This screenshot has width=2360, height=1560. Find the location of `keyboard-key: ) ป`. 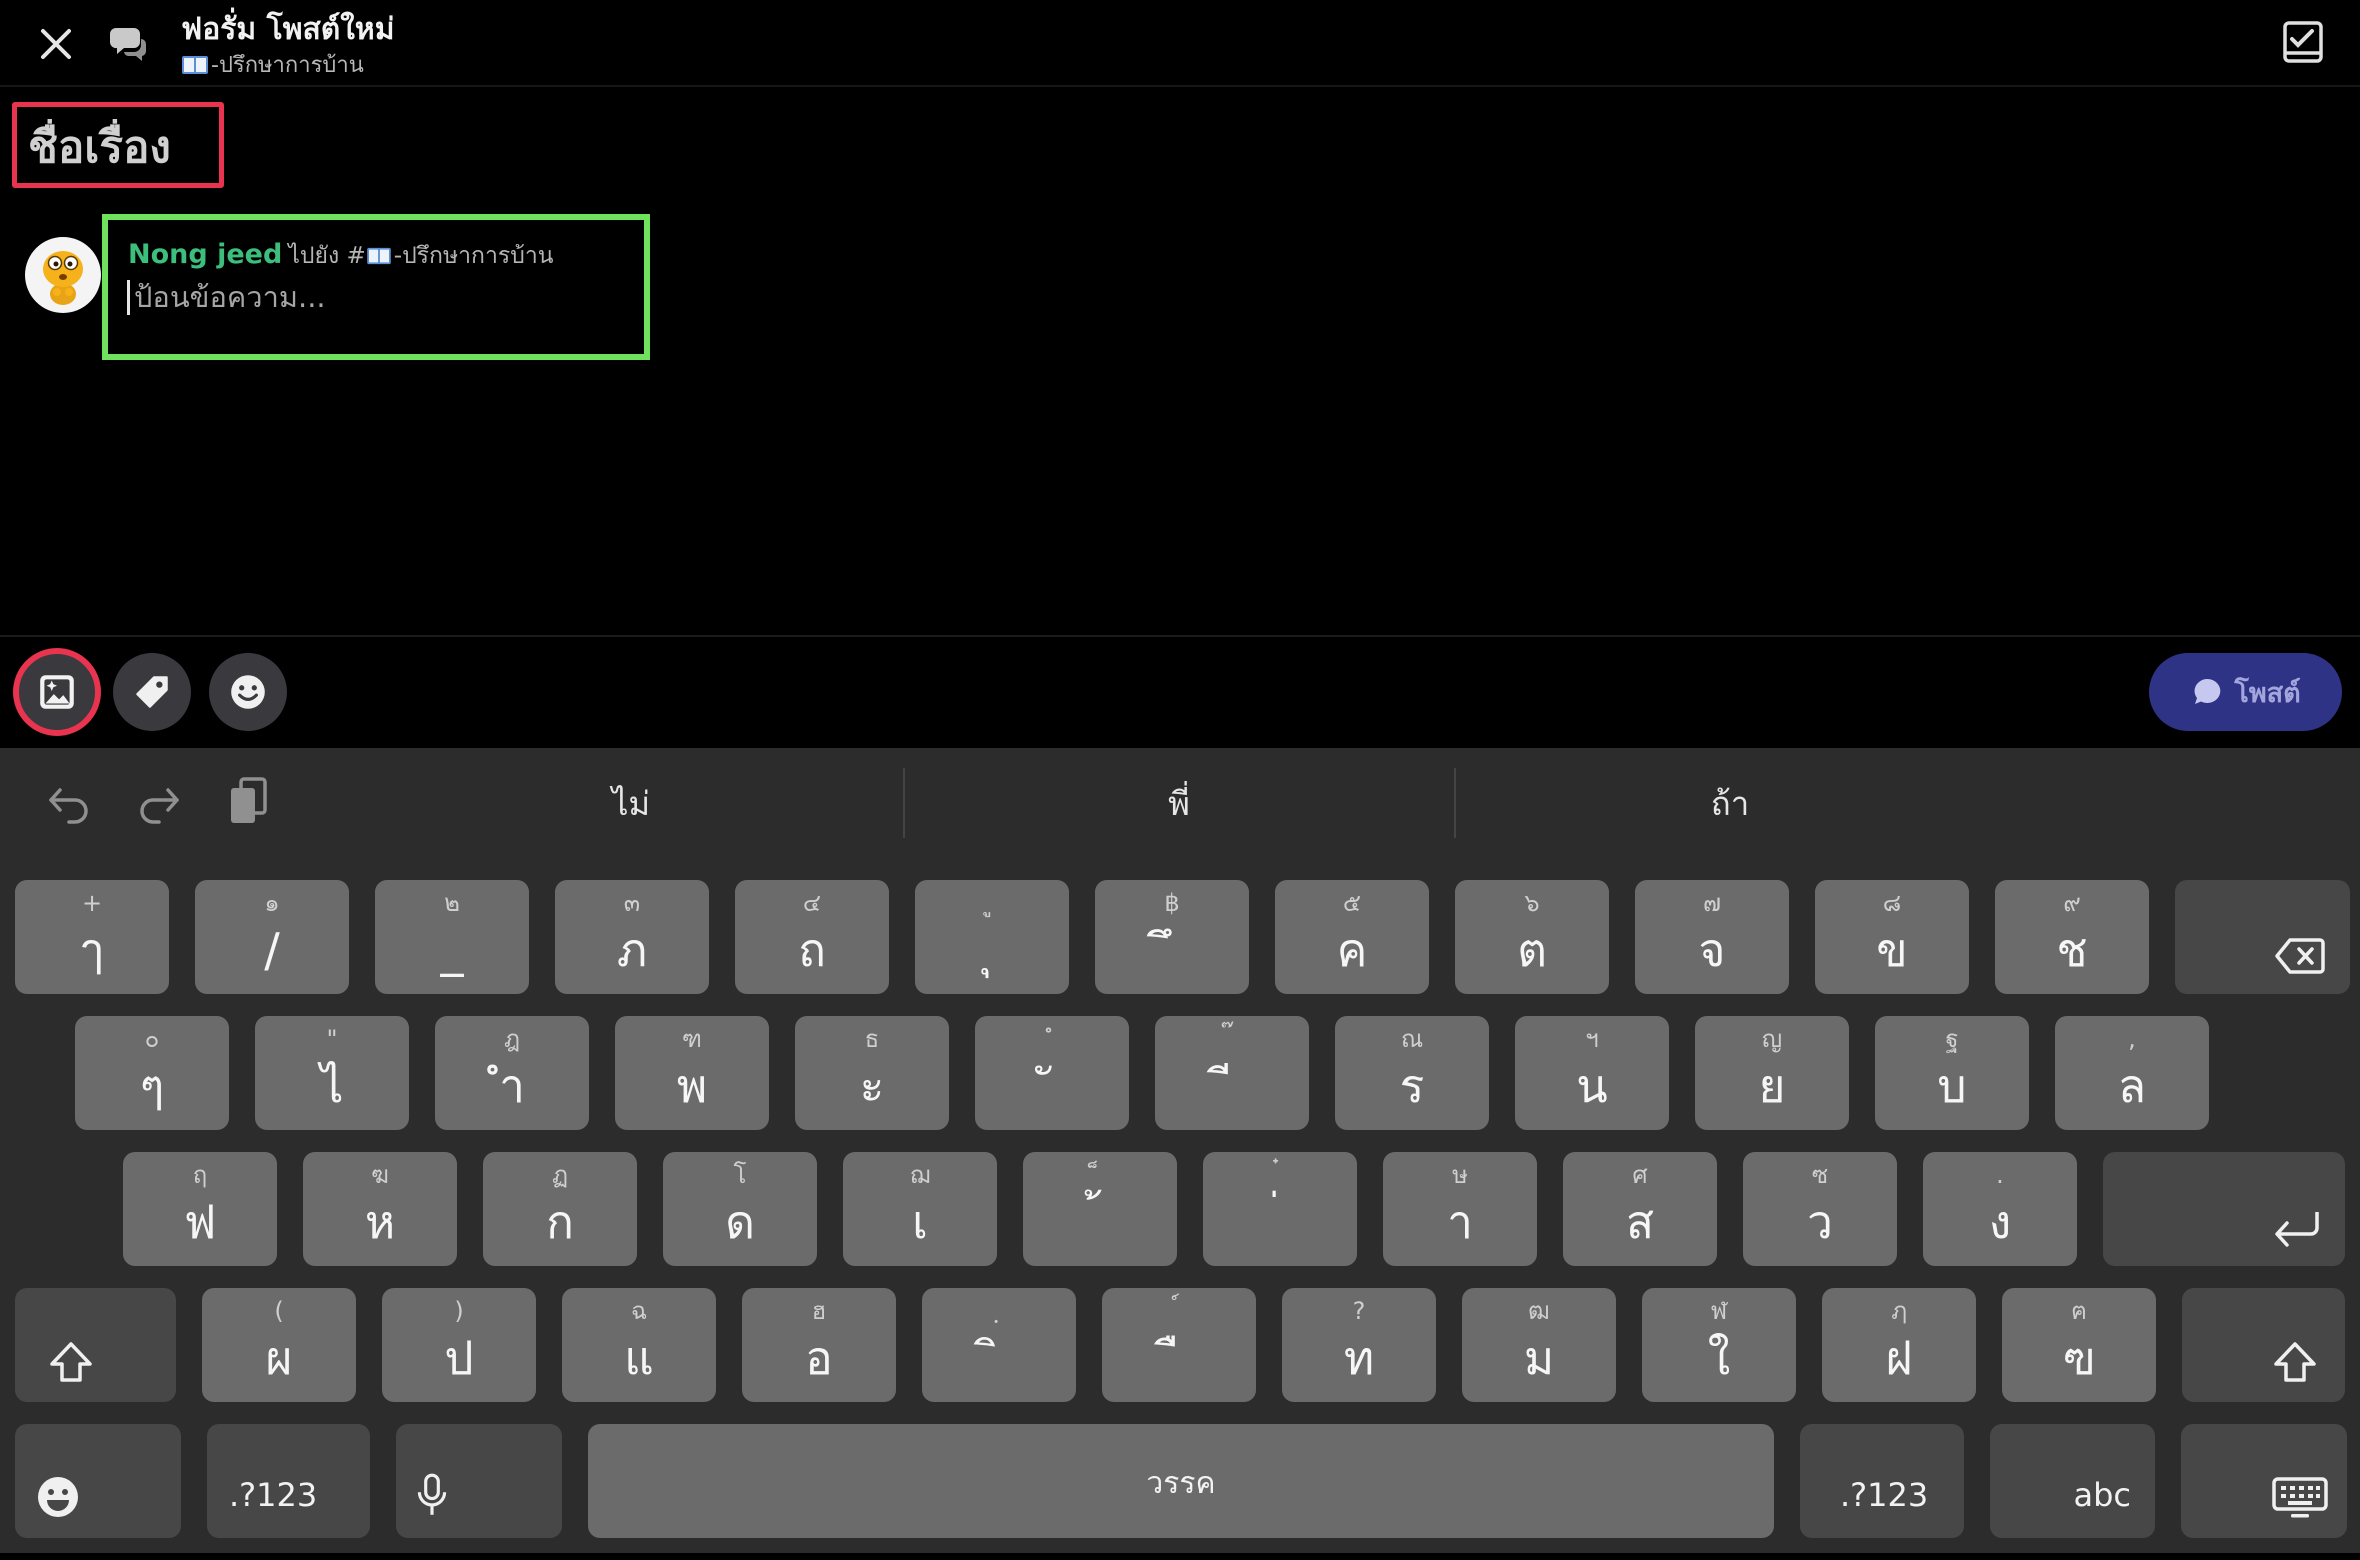

keyboard-key: ) ป is located at coordinates (459, 1345).